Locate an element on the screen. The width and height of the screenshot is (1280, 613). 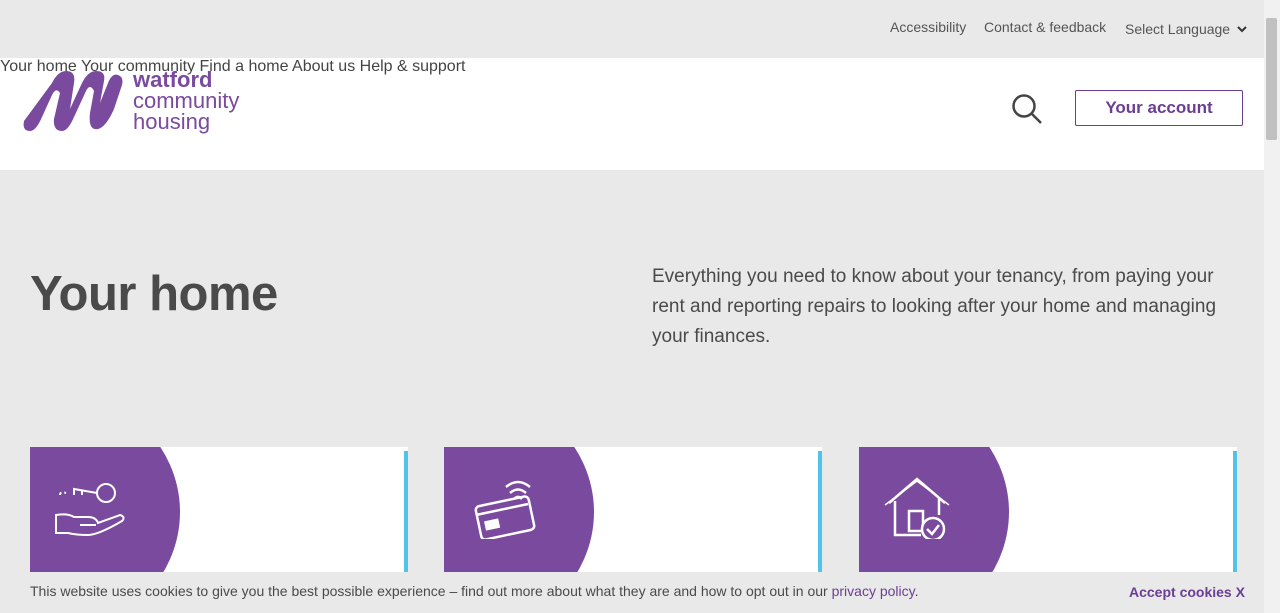
accessibility-link: Accessibility is located at coordinates (928, 27).